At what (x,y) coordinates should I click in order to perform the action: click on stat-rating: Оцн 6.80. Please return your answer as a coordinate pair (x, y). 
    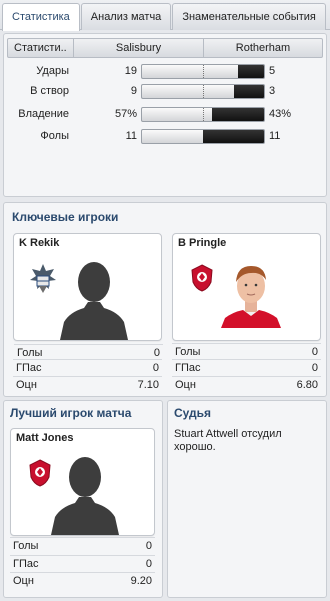
    Looking at the image, I should click on (246, 384).